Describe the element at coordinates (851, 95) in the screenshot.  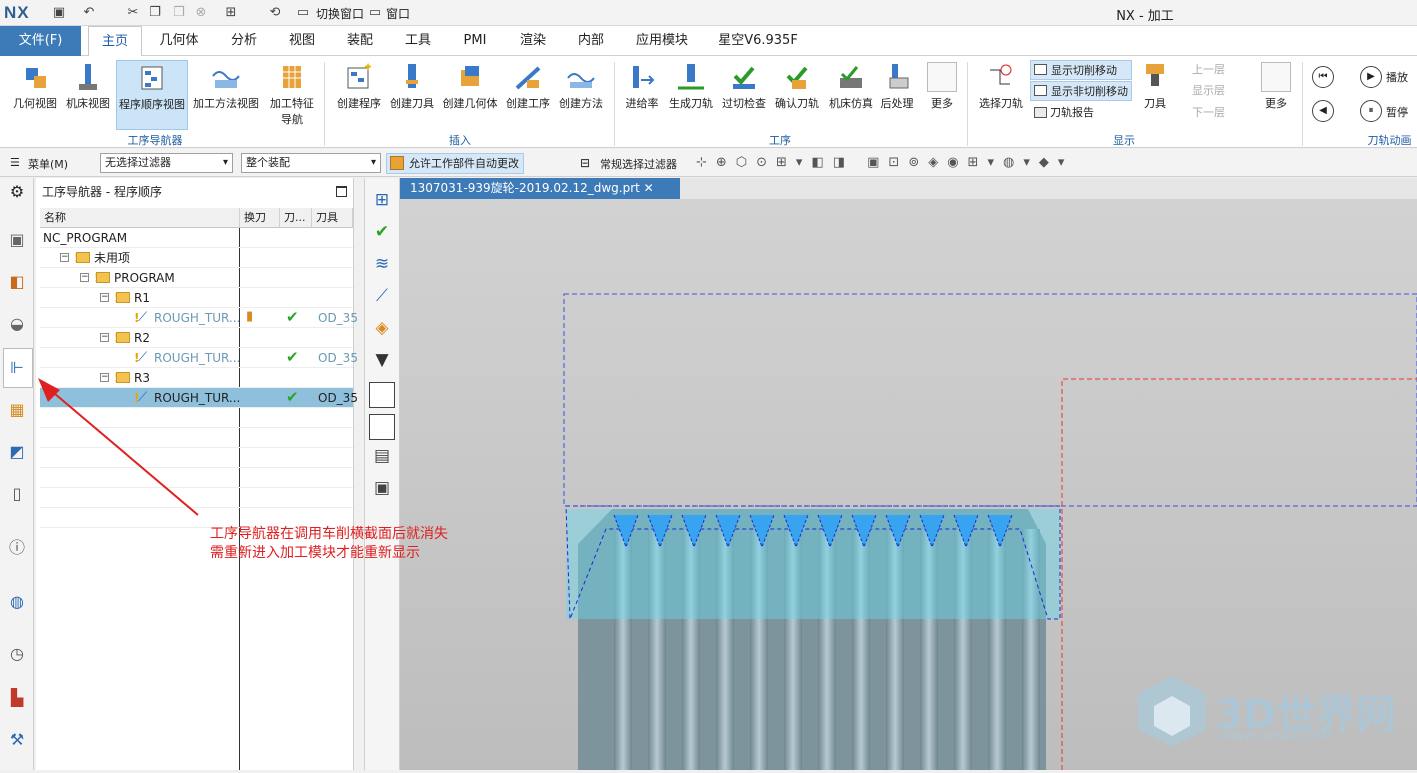
I see `machine-sim-button: 机床仿真` at that location.